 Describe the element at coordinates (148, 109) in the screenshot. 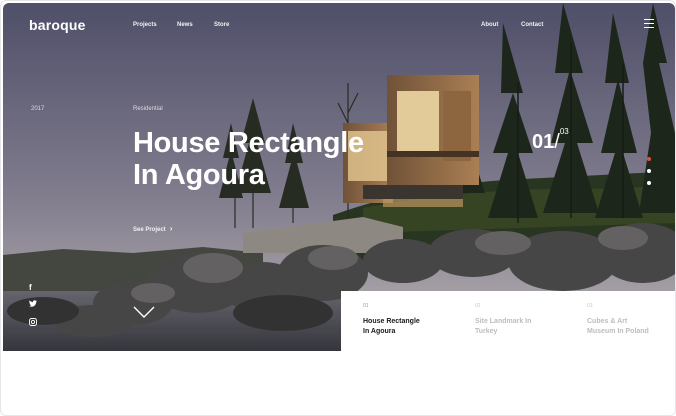

I see `project-category: Residential` at that location.